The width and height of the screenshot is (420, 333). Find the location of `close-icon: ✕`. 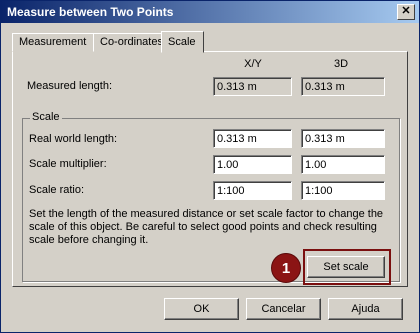

close-icon: ✕ is located at coordinates (406, 11).